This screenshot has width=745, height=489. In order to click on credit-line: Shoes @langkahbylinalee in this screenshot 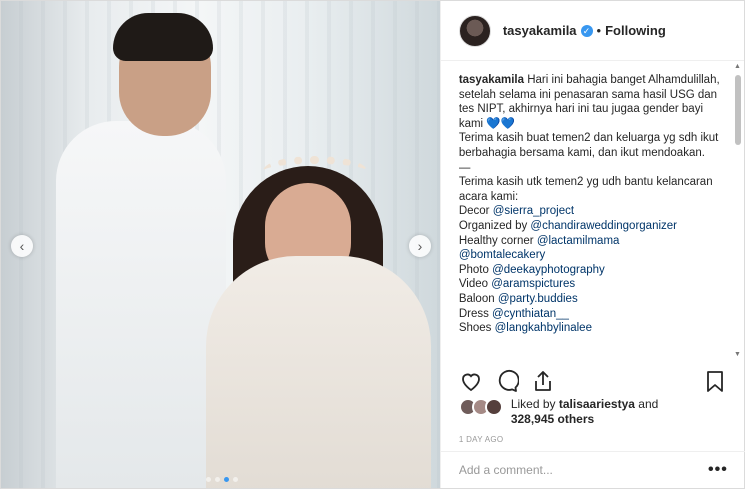, I will do `click(590, 328)`.